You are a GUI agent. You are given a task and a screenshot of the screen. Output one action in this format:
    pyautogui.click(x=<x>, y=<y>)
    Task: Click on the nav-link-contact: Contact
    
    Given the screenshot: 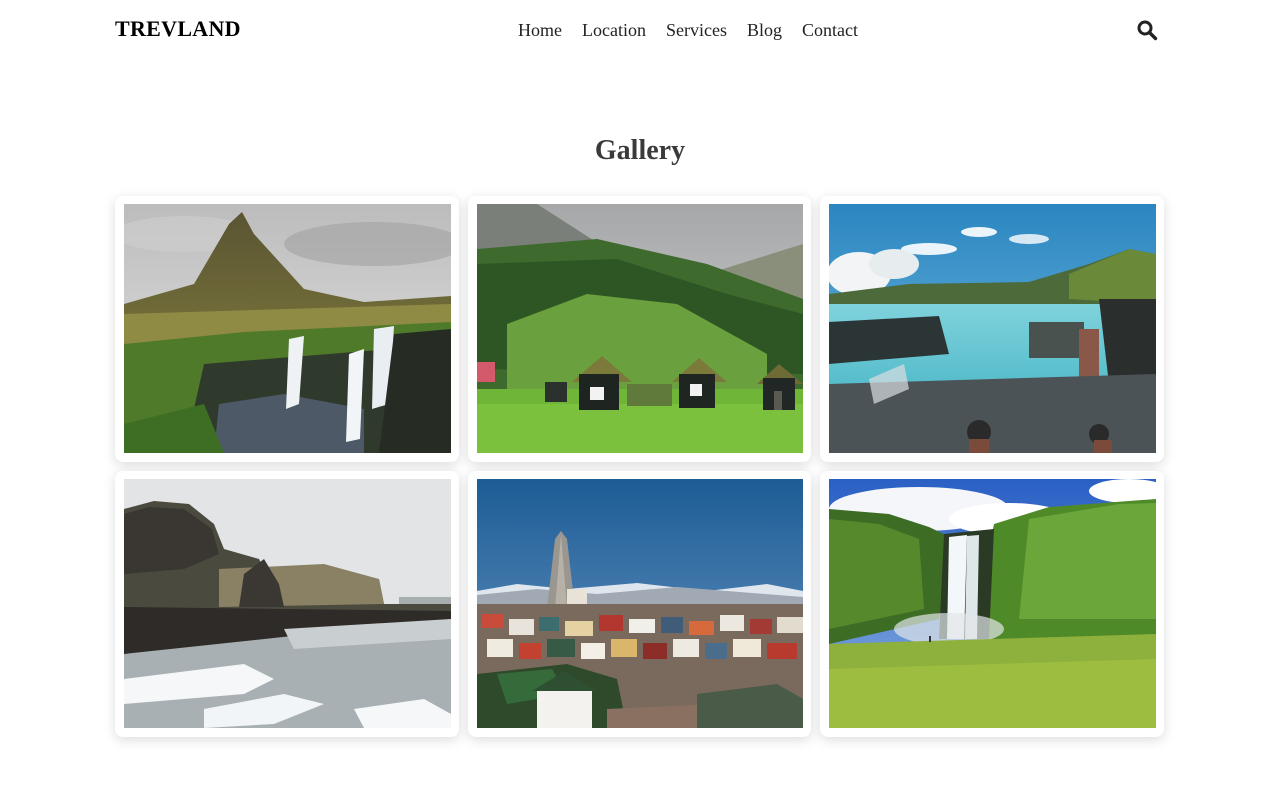 What is the action you would take?
    pyautogui.click(x=830, y=30)
    